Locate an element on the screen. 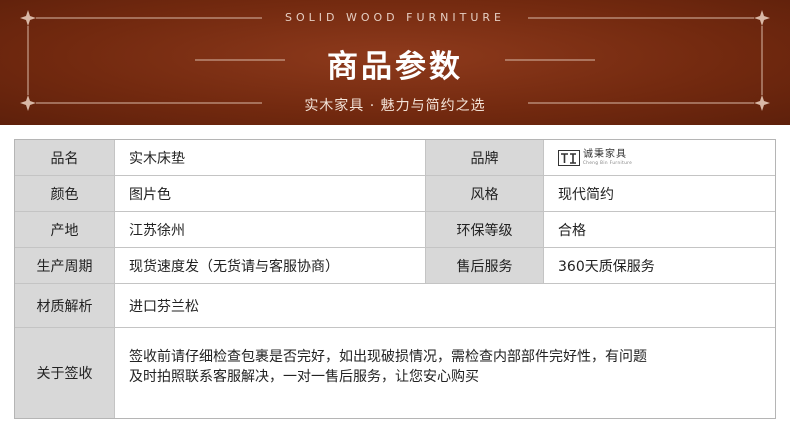  value-material: 进口芬兰松 is located at coordinates (445, 306).